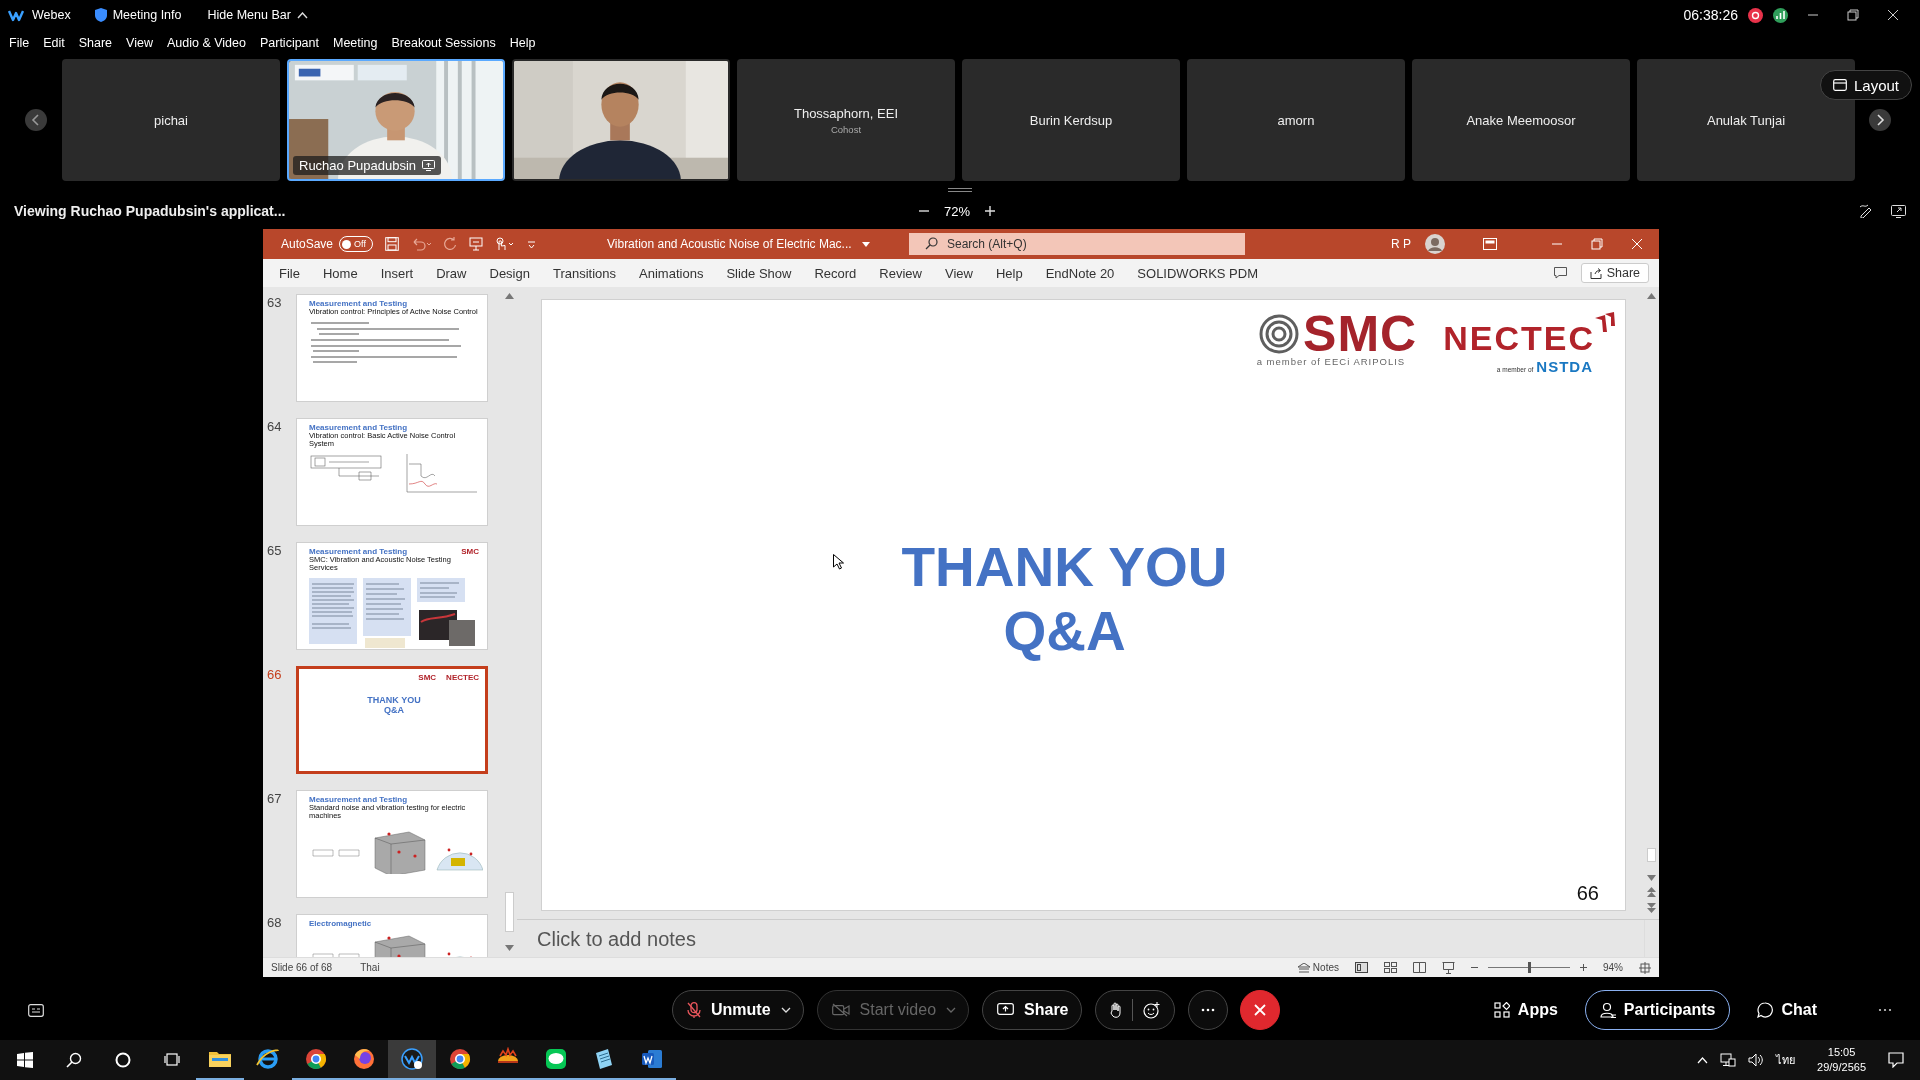 Image resolution: width=1920 pixels, height=1080 pixels. I want to click on participant-tile: amorn, so click(1296, 120).